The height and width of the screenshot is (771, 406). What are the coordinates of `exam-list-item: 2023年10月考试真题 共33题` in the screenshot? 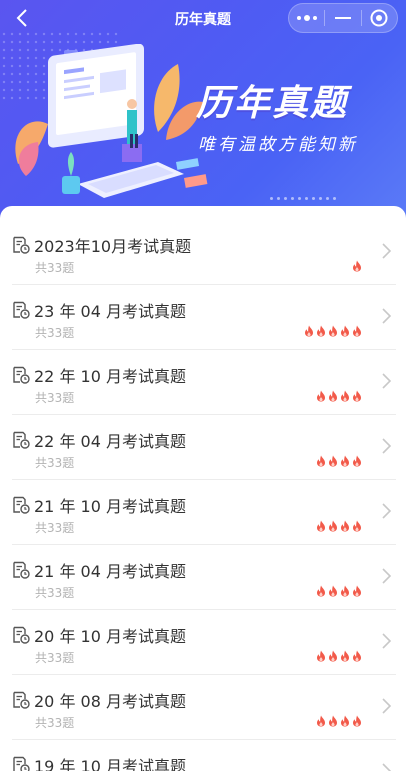 It's located at (204, 252).